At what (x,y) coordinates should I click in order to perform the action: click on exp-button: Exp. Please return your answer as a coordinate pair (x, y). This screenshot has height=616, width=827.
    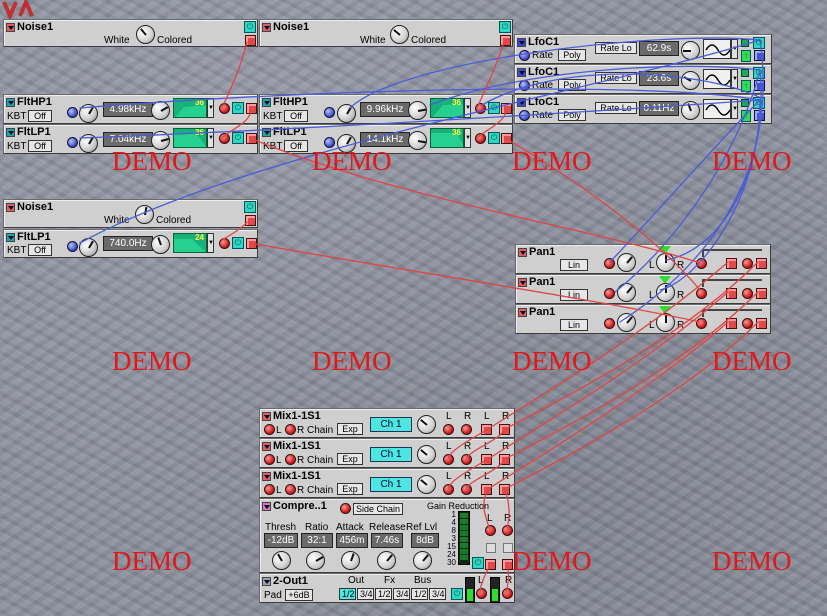
    Looking at the image, I should click on (350, 489).